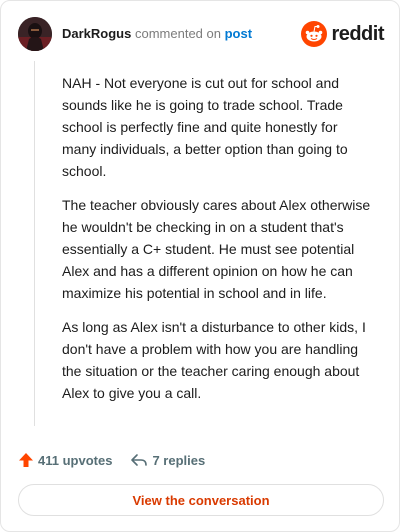 The height and width of the screenshot is (532, 400). I want to click on reddit-snoo-icon, so click(314, 34).